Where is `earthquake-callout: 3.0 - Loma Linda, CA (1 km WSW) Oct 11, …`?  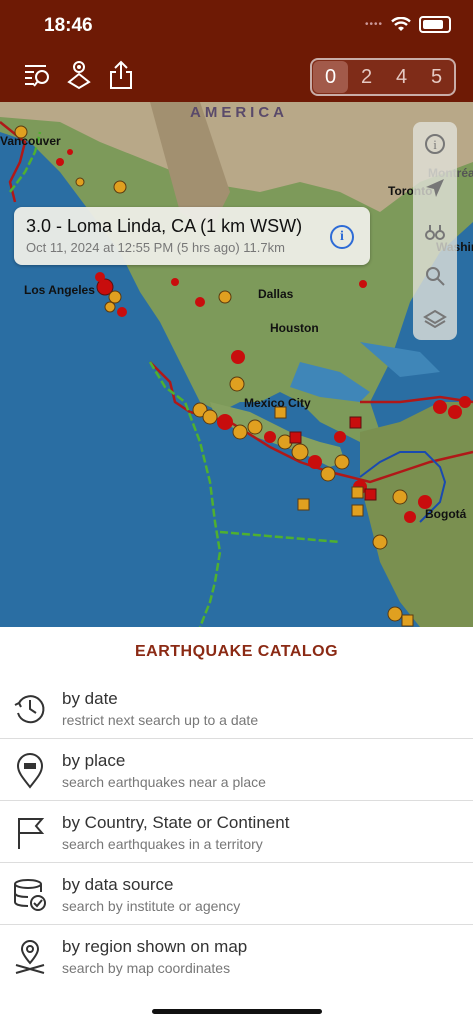
earthquake-callout: 3.0 - Loma Linda, CA (1 km WSW) Oct 11, … is located at coordinates (192, 236).